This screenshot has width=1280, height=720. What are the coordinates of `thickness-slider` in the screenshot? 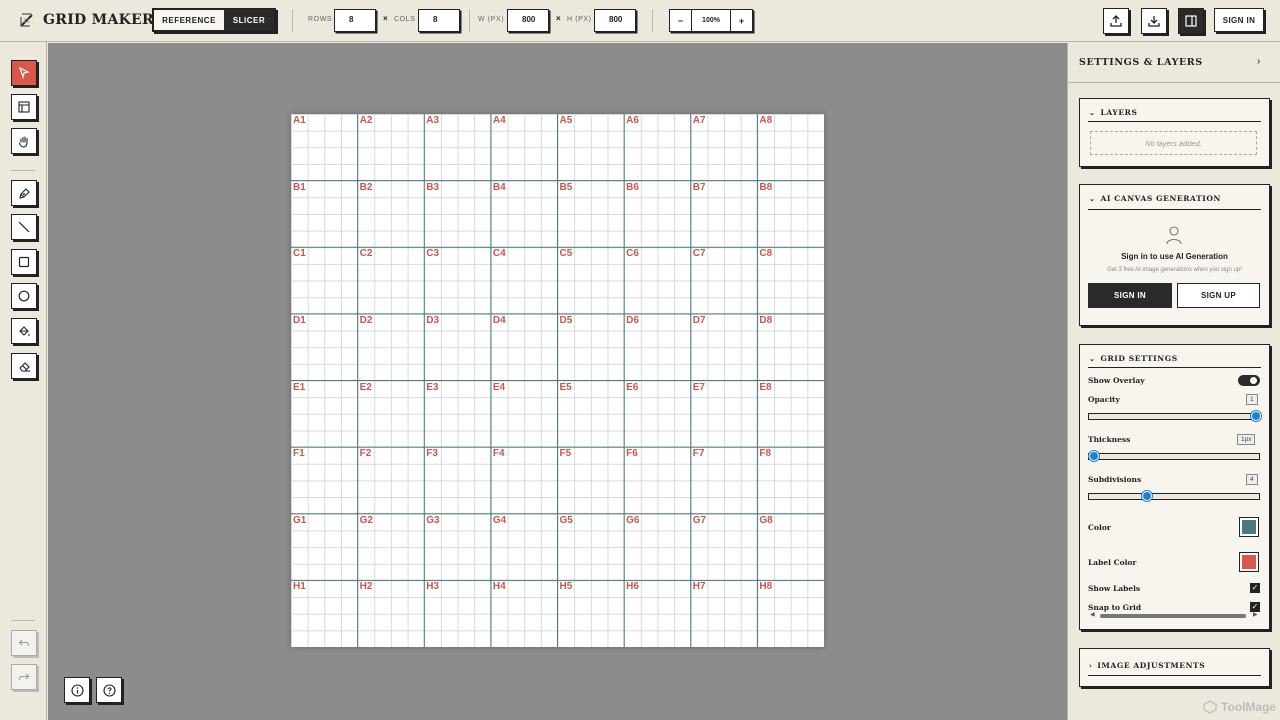 It's located at (1174, 456).